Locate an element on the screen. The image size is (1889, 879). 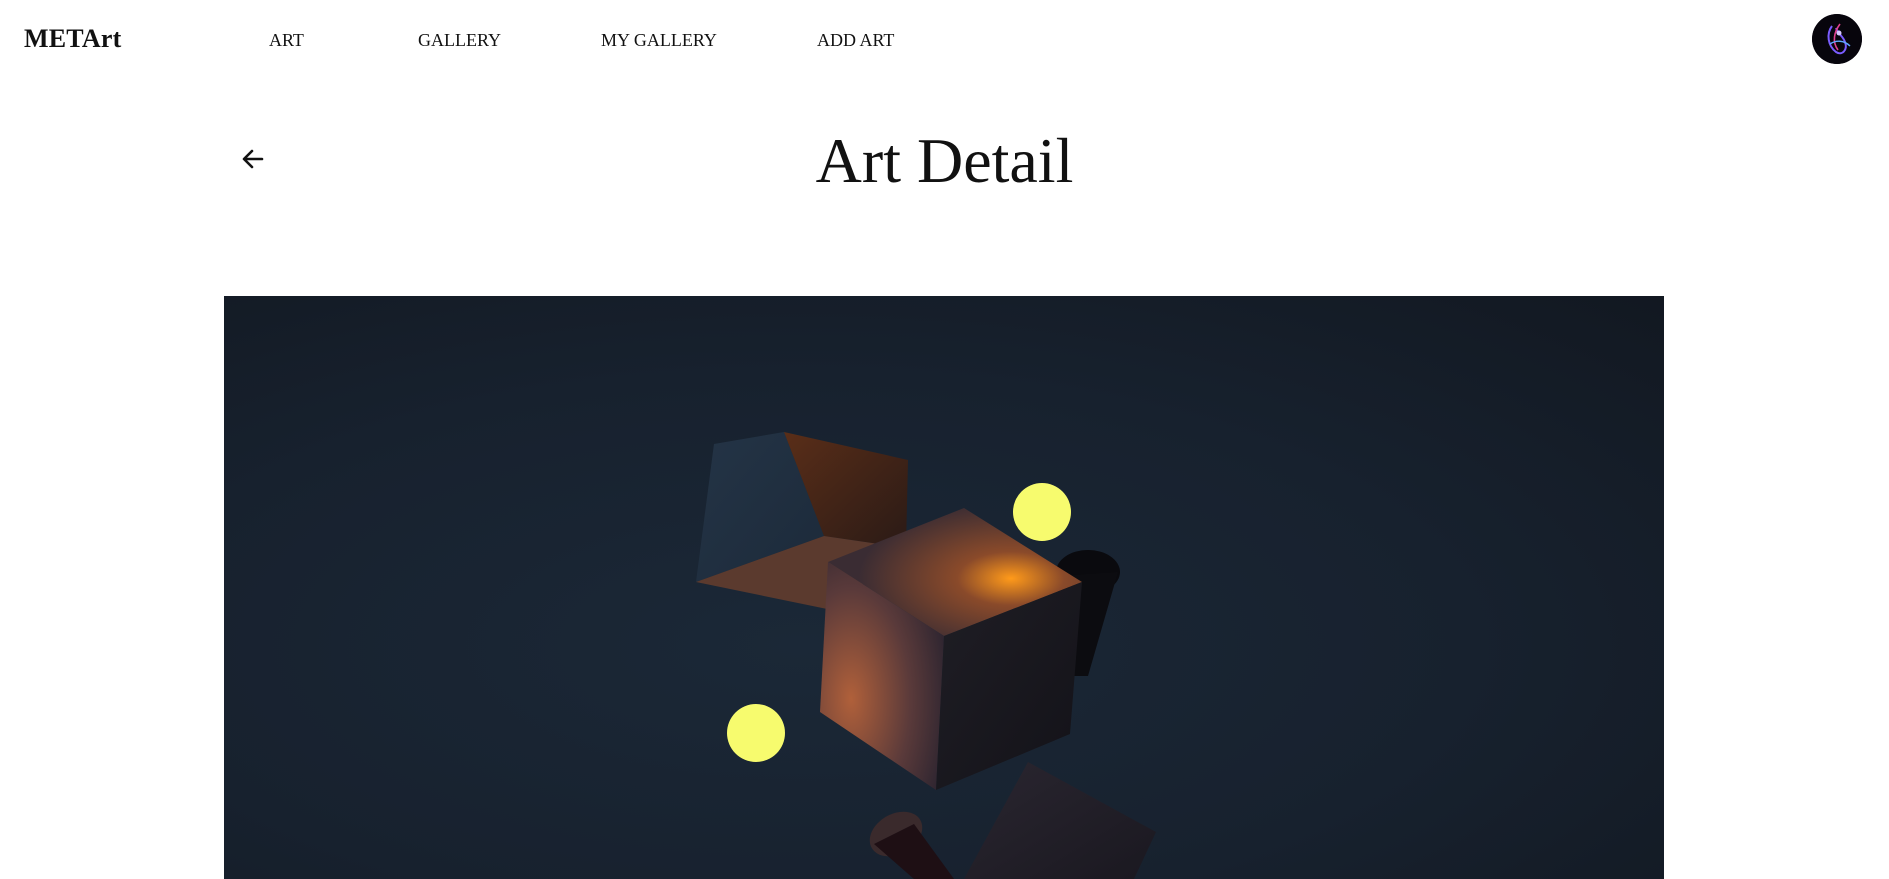
nav-item-gallery: GALLERY is located at coordinates (459, 40).